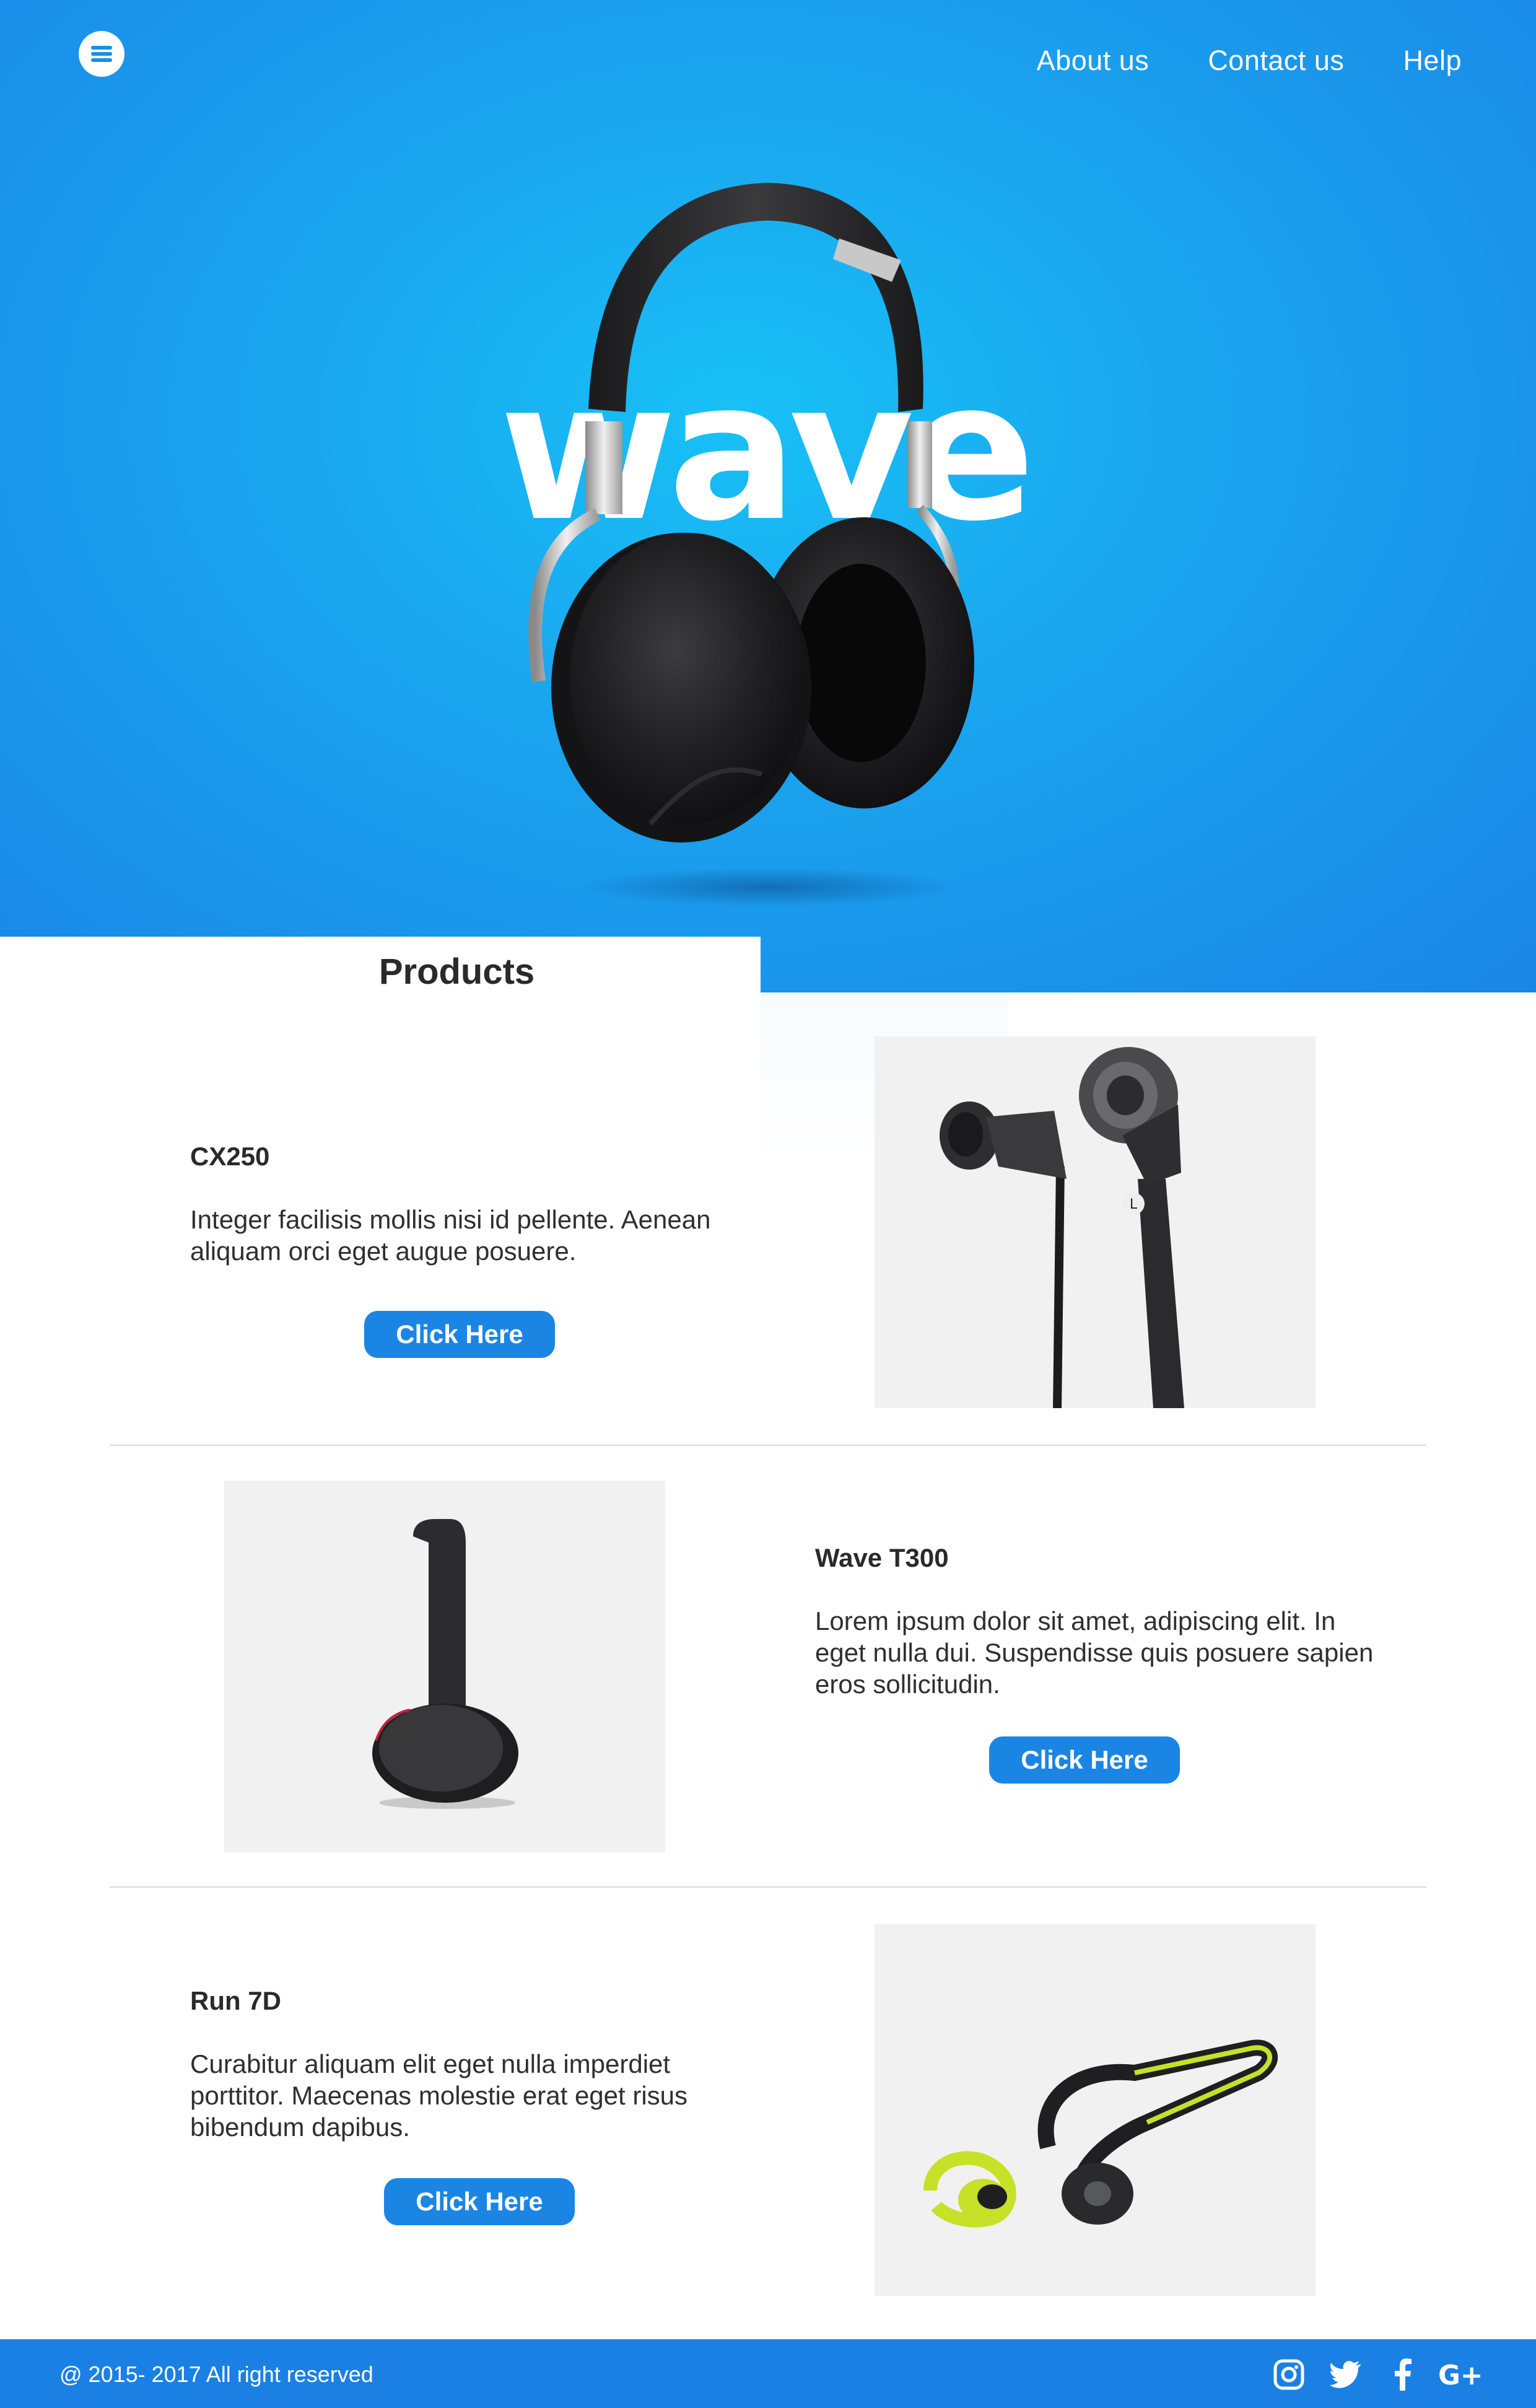  I want to click on product-name-cx250: CX250, so click(230, 1156).